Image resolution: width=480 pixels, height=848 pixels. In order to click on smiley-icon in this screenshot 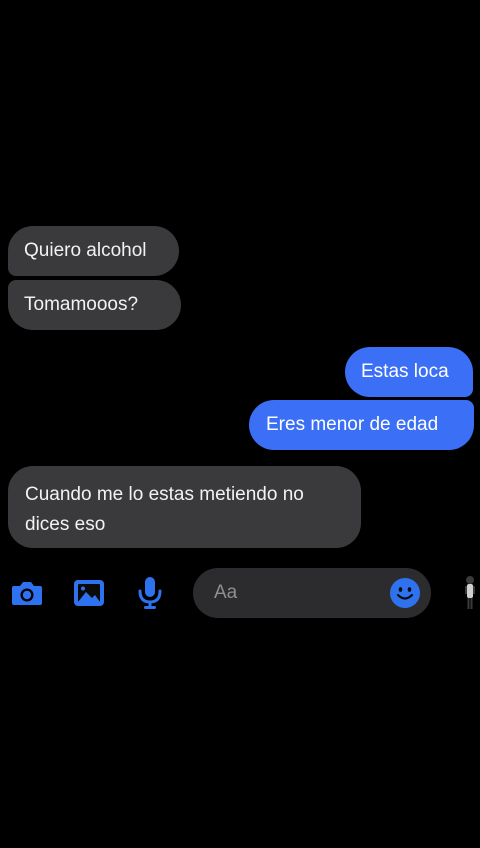, I will do `click(405, 593)`.